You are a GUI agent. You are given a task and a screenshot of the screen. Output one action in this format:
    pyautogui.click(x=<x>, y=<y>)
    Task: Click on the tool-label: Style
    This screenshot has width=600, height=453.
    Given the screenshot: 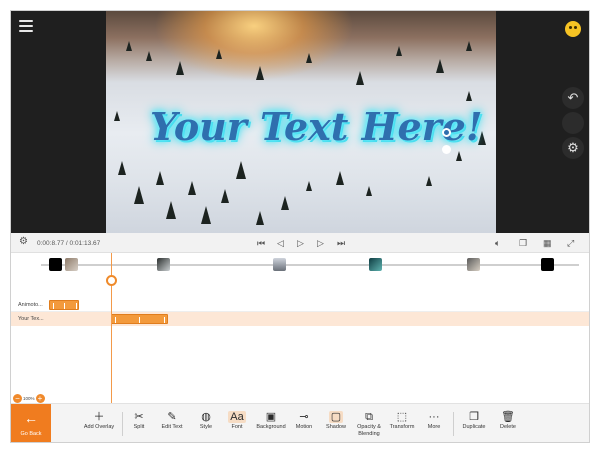 What is the action you would take?
    pyautogui.click(x=206, y=427)
    